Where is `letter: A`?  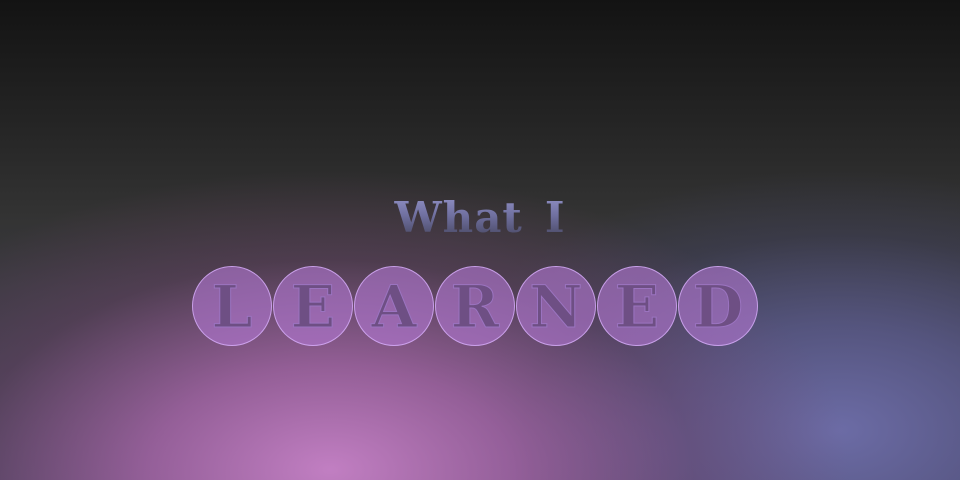
letter: A is located at coordinates (394, 307).